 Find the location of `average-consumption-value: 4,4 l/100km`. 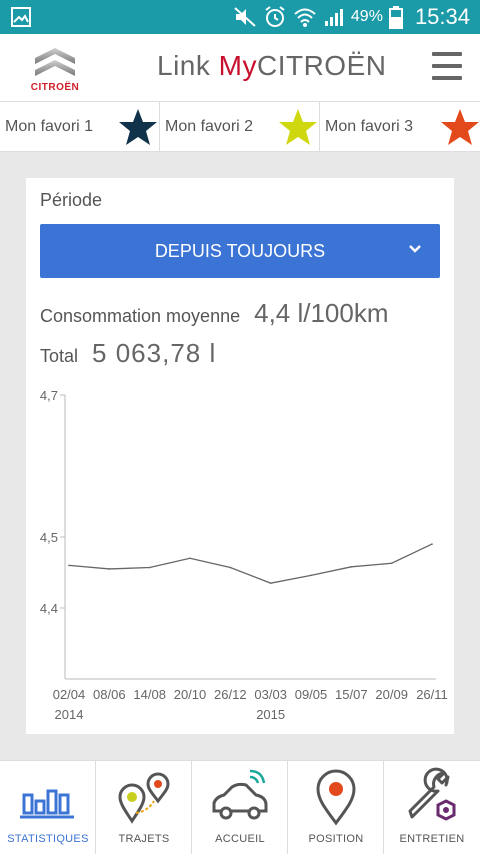

average-consumption-value: 4,4 l/100km is located at coordinates (321, 313).